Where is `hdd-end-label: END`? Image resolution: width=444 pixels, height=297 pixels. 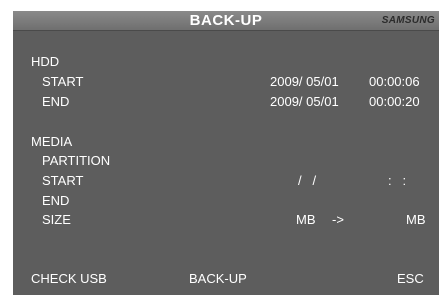 hdd-end-label: END is located at coordinates (56, 101).